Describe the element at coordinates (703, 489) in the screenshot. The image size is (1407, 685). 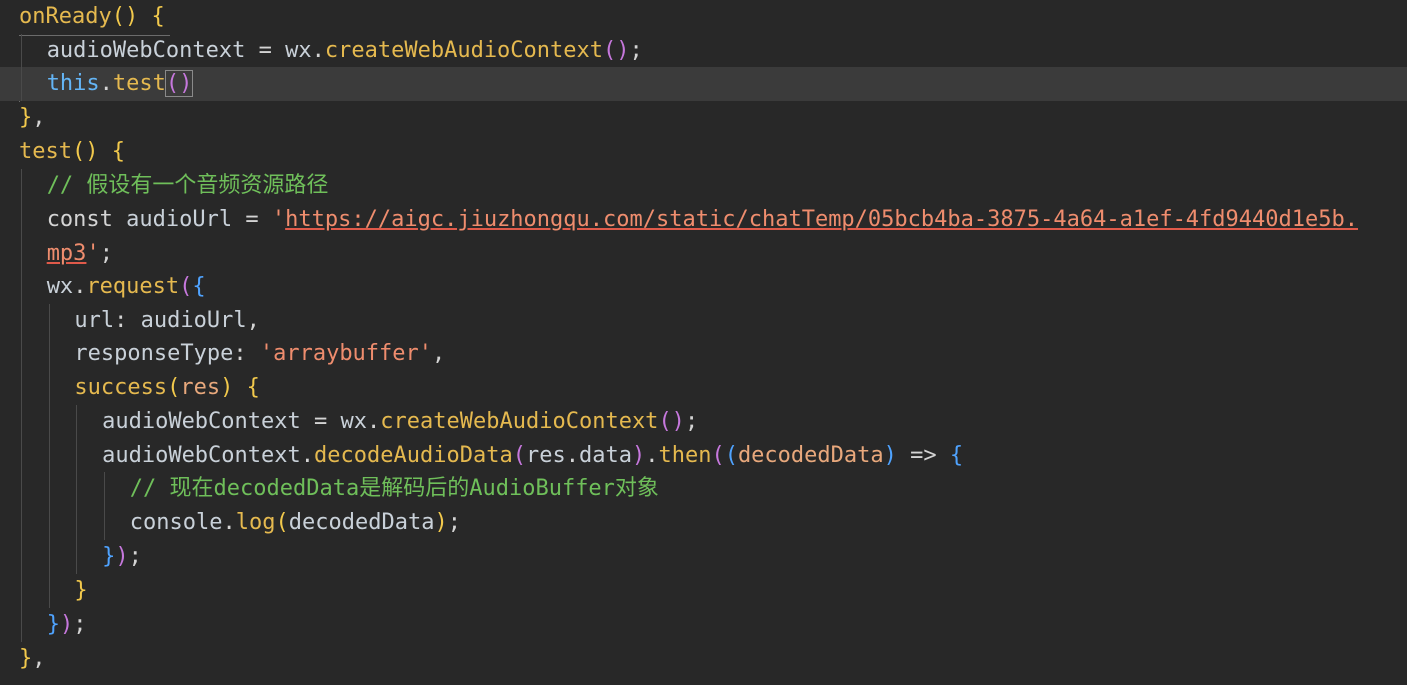
I see `code-line: // 现在decodedData是解码后的AudioBuffer对象` at that location.